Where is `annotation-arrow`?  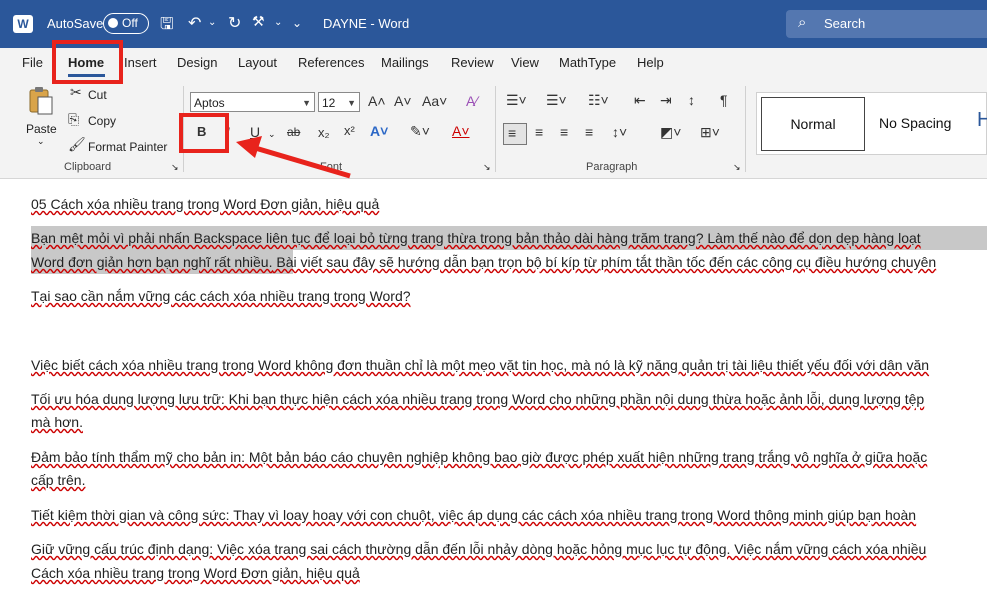
annotation-arrow is located at coordinates (293, 157).